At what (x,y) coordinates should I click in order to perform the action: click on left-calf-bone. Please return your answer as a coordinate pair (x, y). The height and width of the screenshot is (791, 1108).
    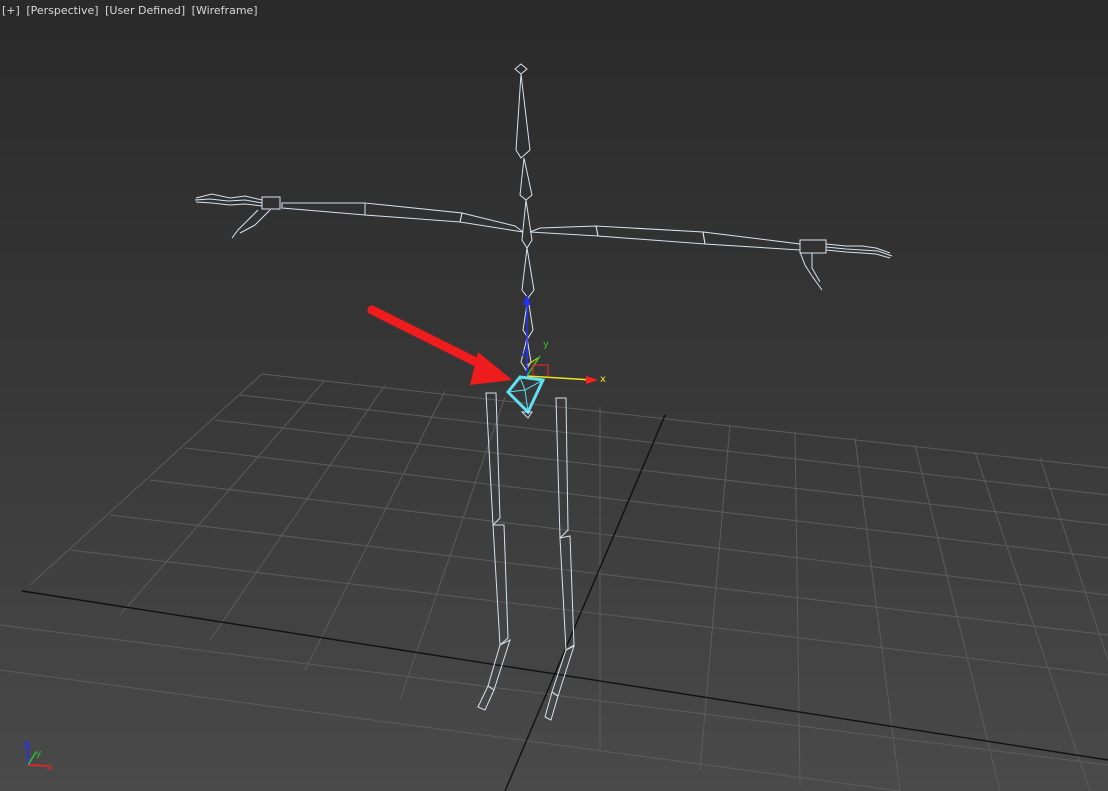
    Looking at the image, I should click on (500, 585).